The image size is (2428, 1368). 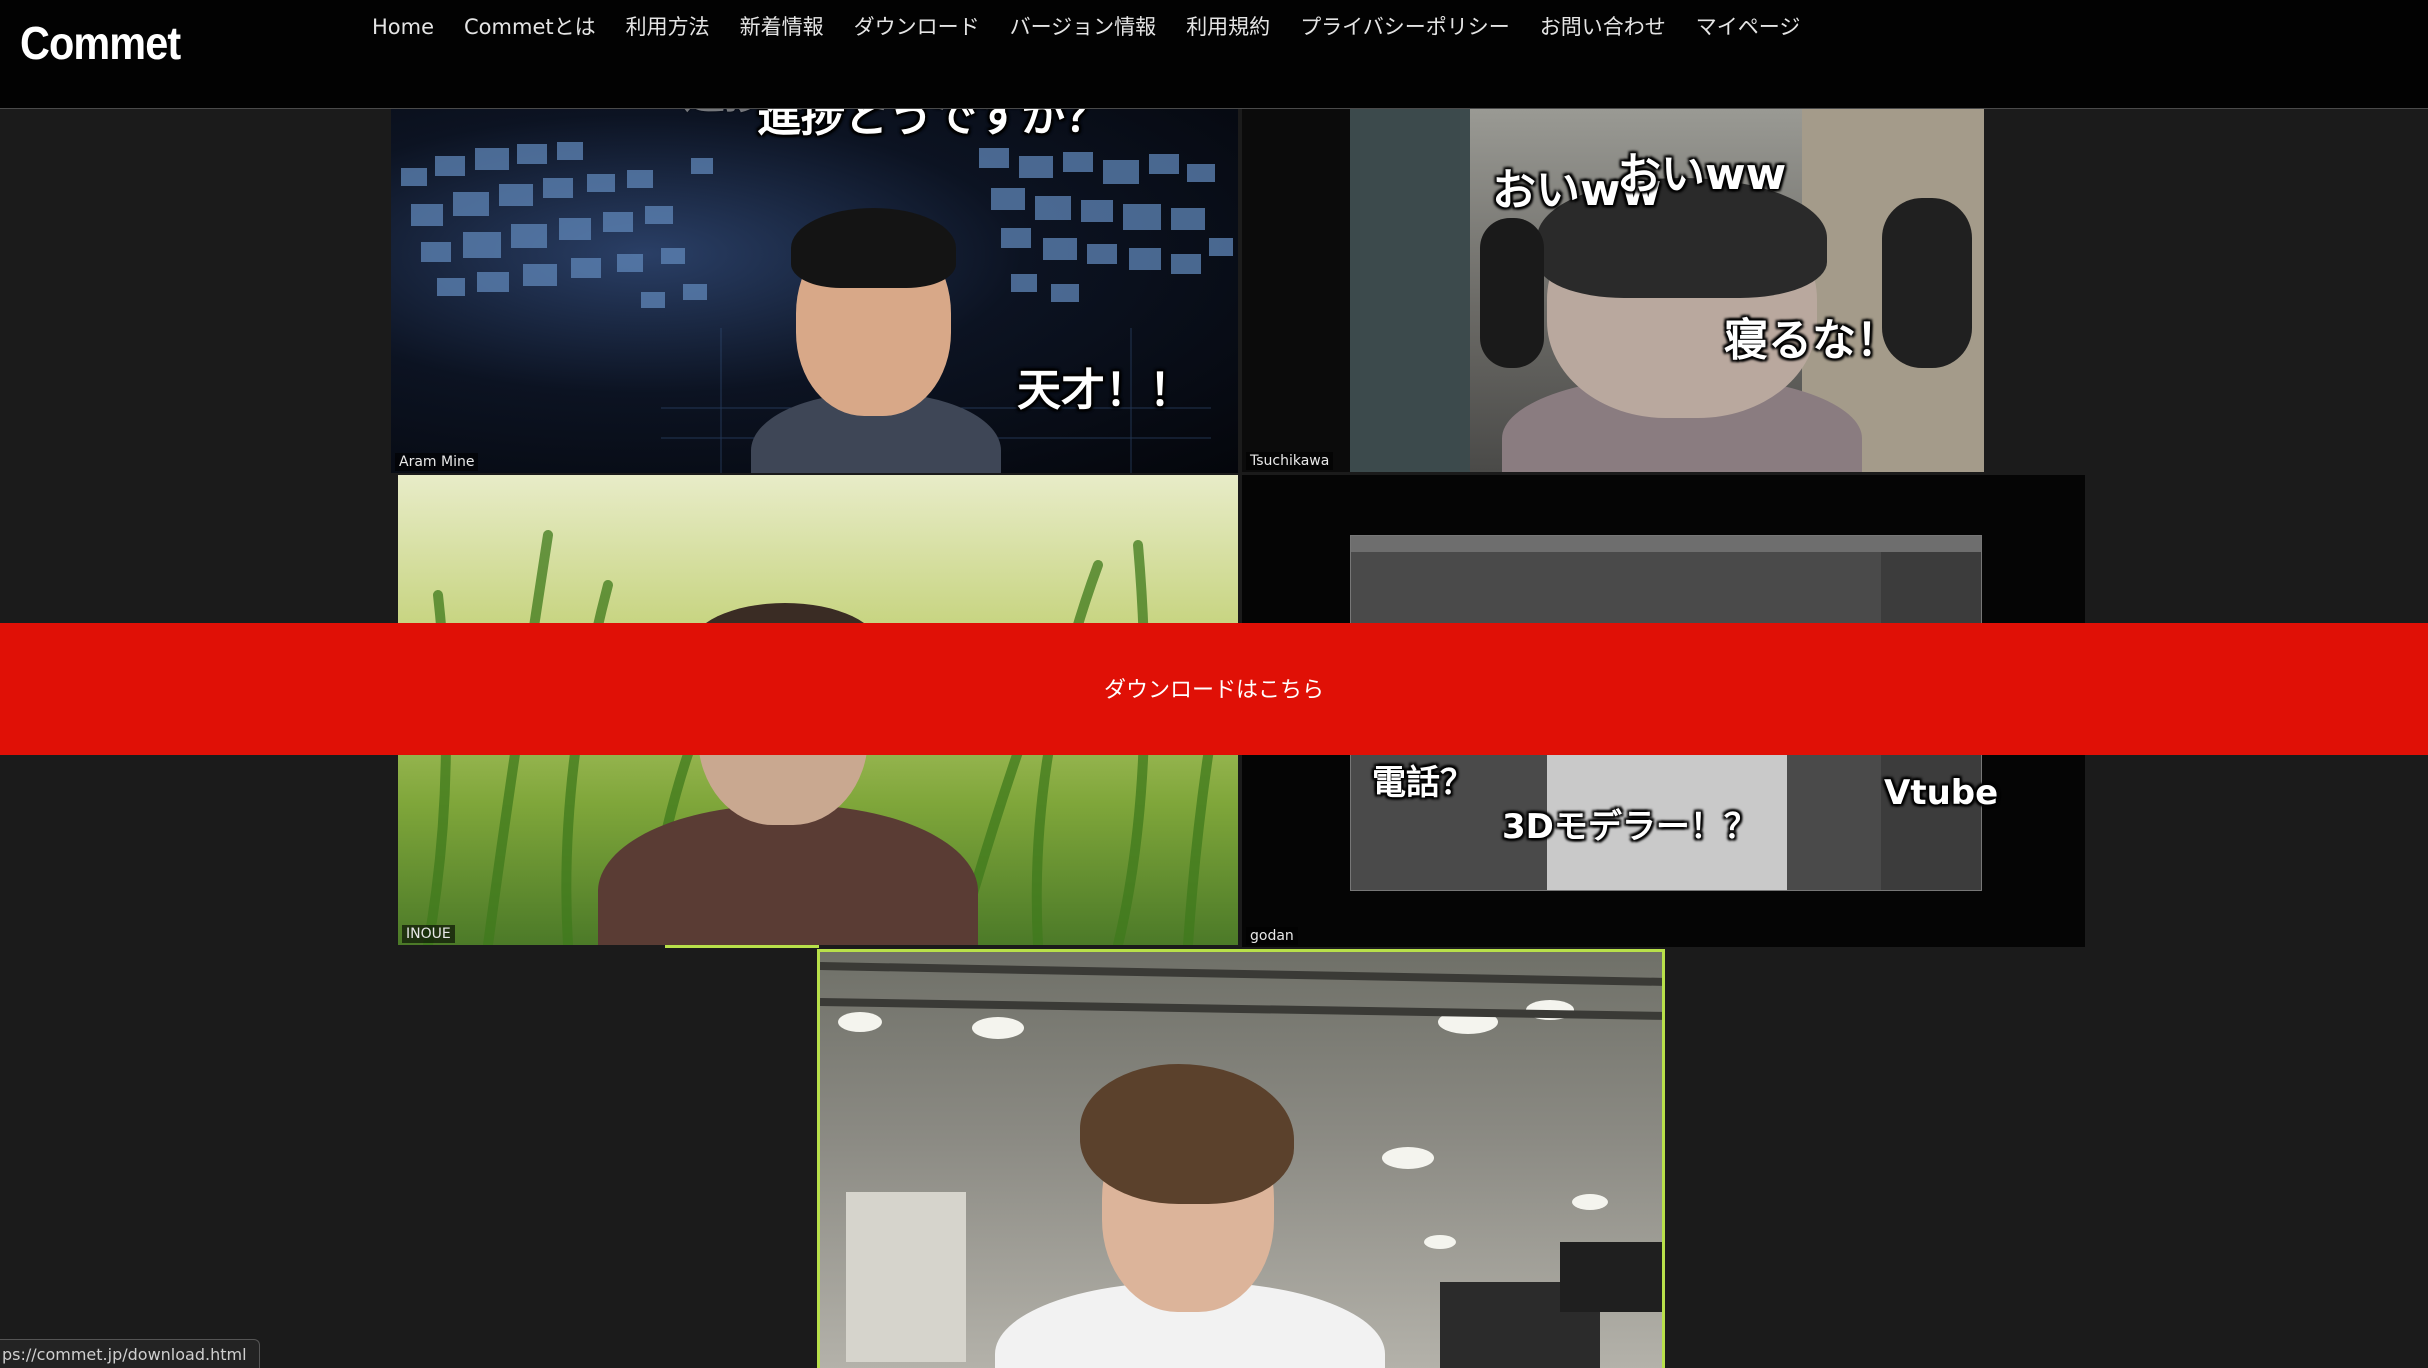 What do you see at coordinates (410, 27) in the screenshot?
I see `nav-home: Home` at bounding box center [410, 27].